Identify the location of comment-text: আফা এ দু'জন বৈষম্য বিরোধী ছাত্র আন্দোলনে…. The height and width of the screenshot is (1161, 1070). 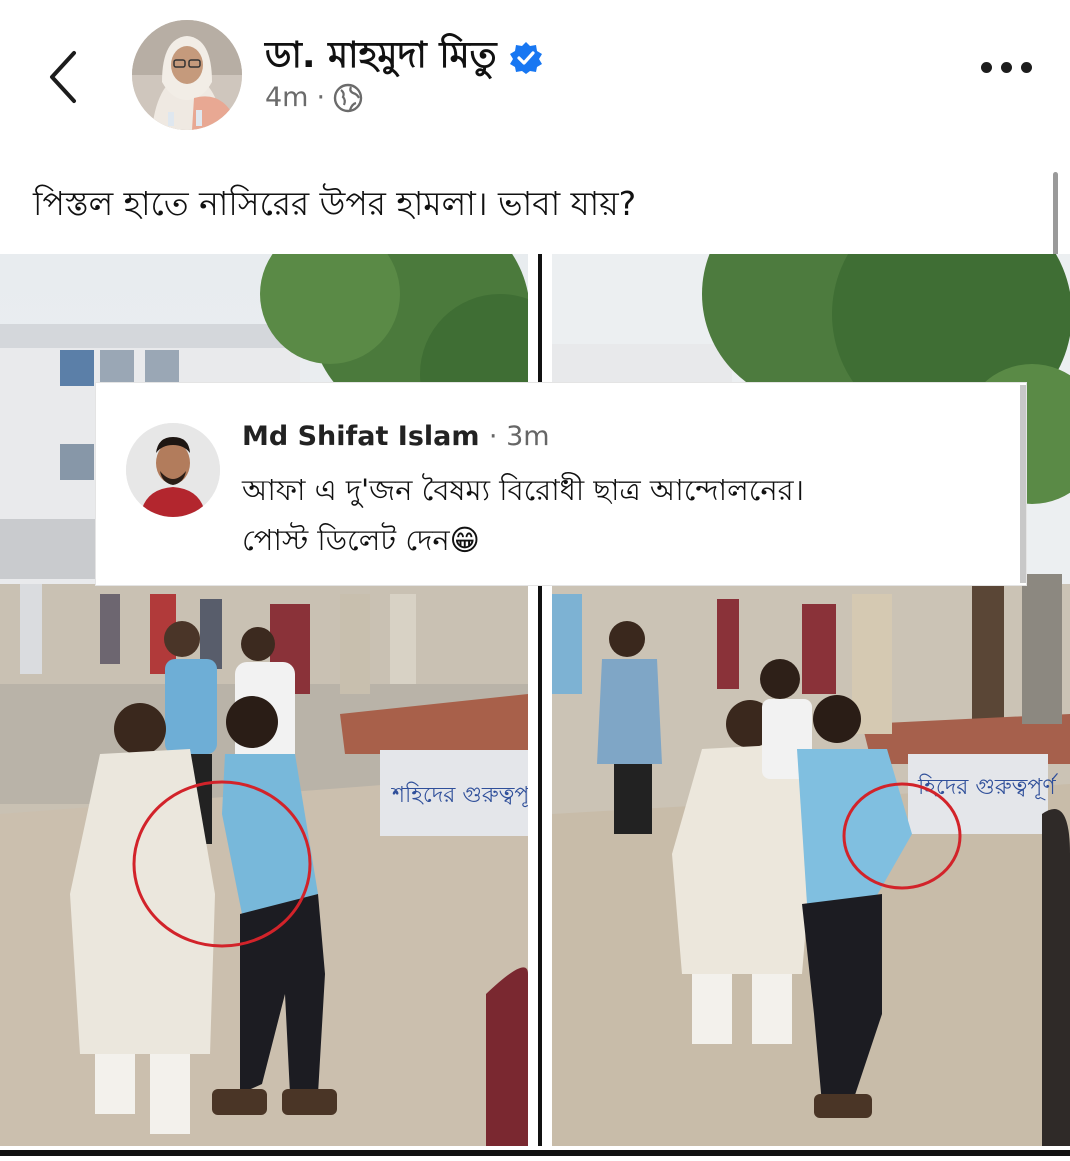
(523, 515).